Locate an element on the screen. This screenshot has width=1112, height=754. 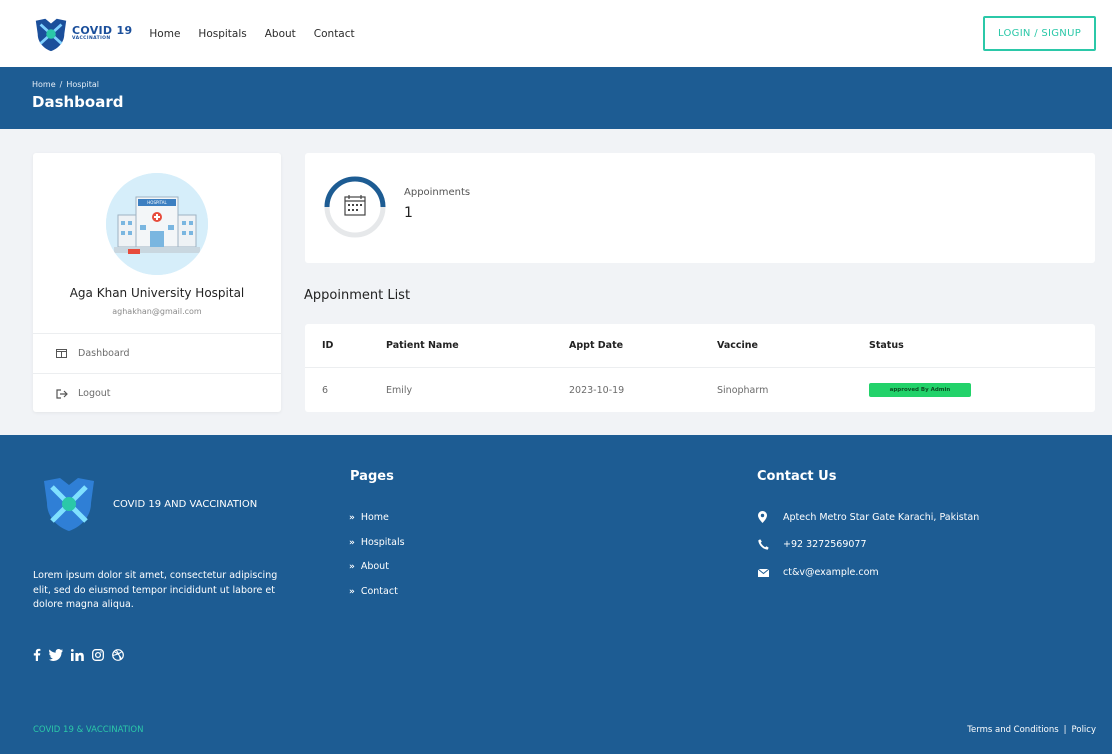
status-badge: approved By Admin is located at coordinates (920, 390).